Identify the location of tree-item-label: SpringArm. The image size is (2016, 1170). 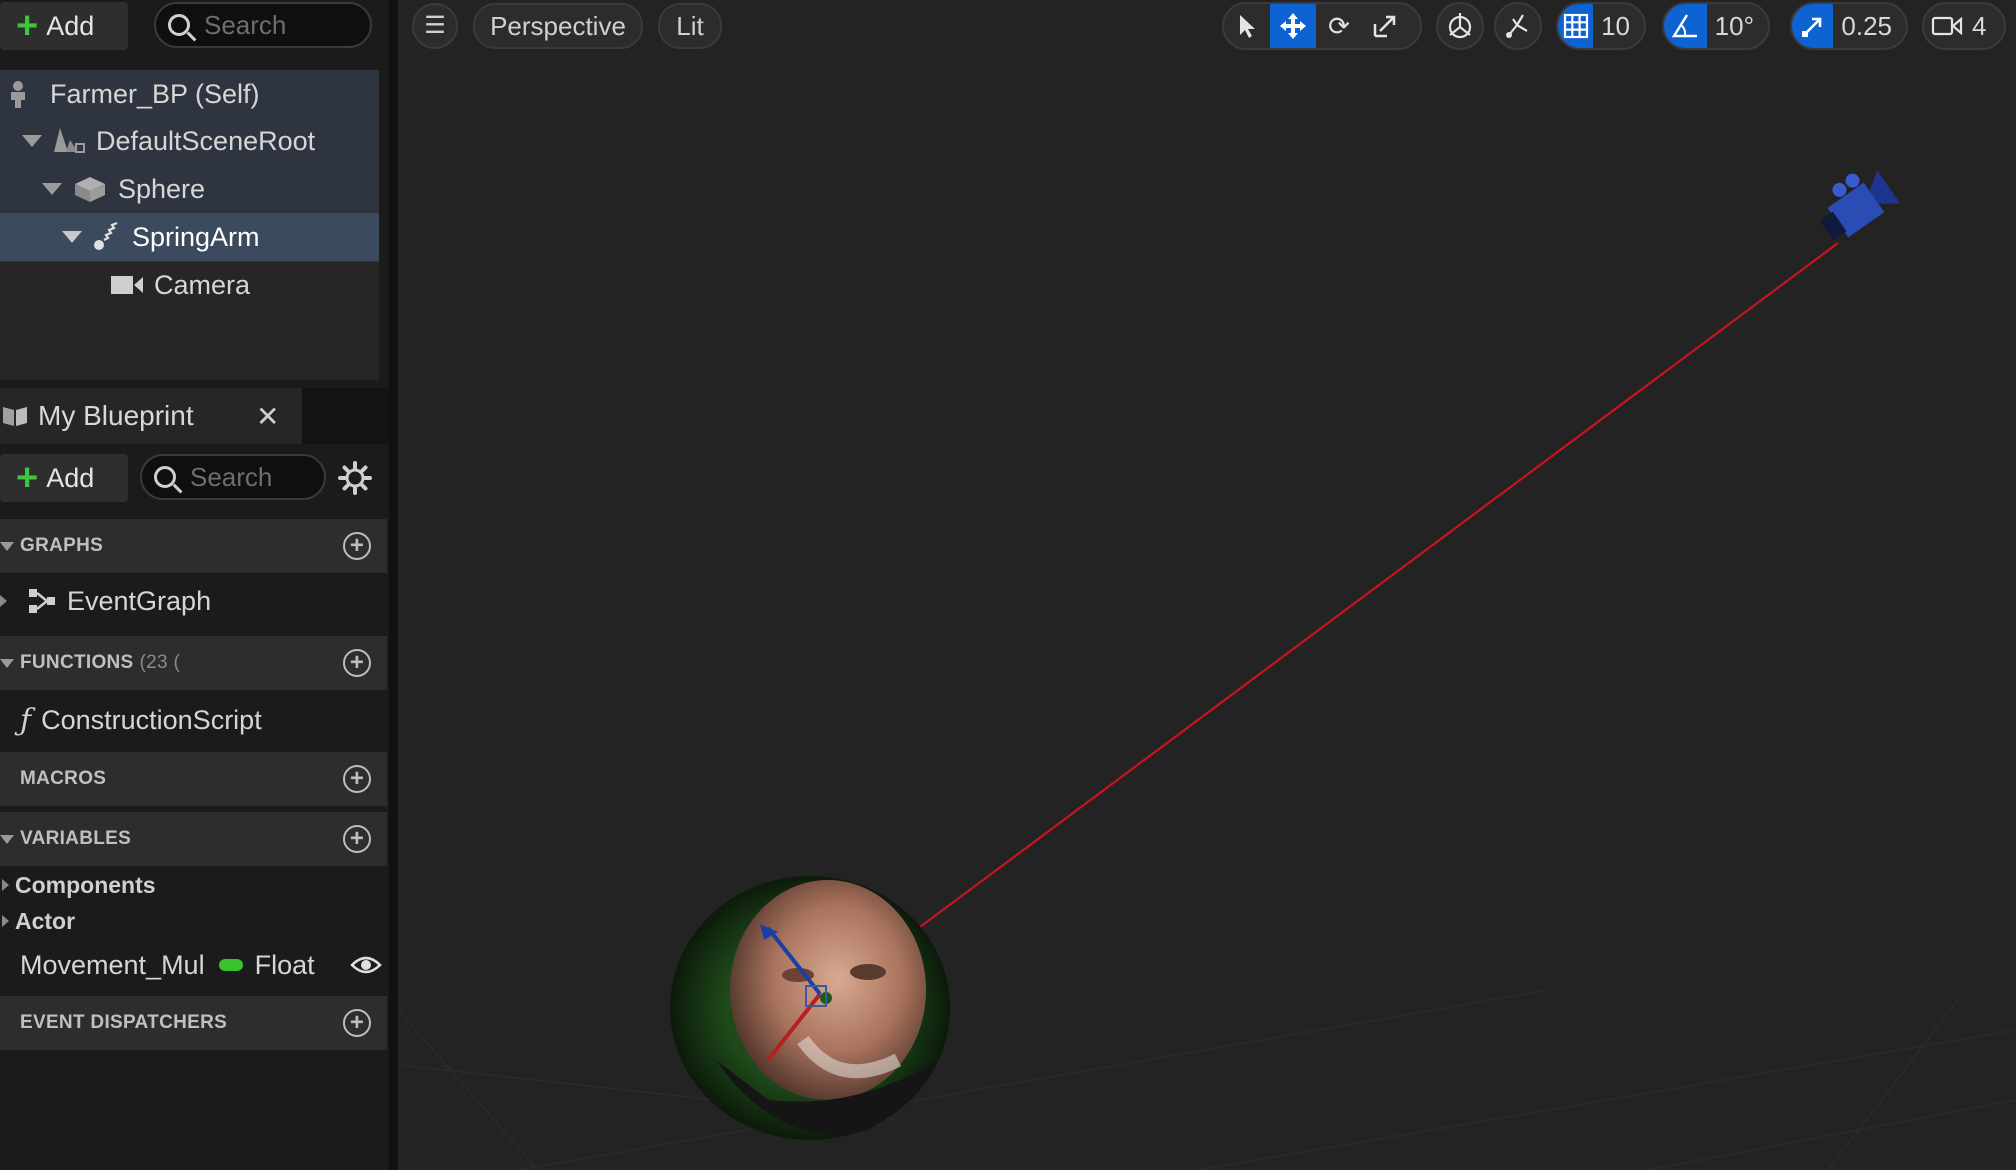
(196, 236).